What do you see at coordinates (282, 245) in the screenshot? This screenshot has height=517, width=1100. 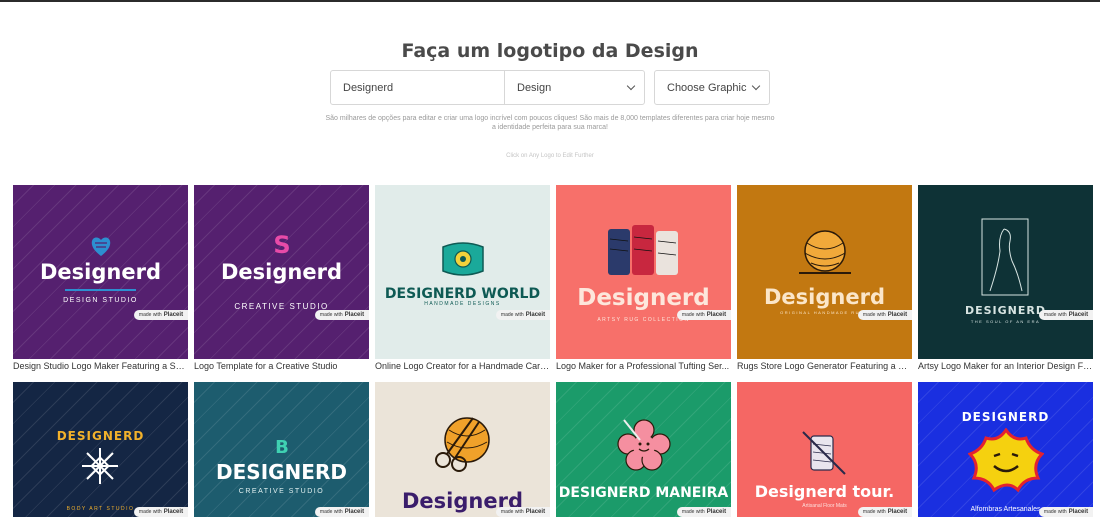 I see `letter-s-icon: S` at bounding box center [282, 245].